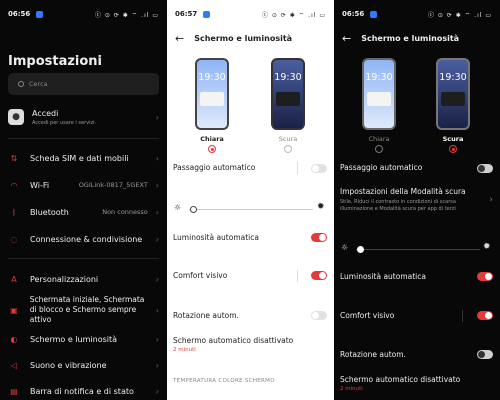 This screenshot has width=500, height=400. I want to click on search-placeholder: Cerca, so click(38, 84).